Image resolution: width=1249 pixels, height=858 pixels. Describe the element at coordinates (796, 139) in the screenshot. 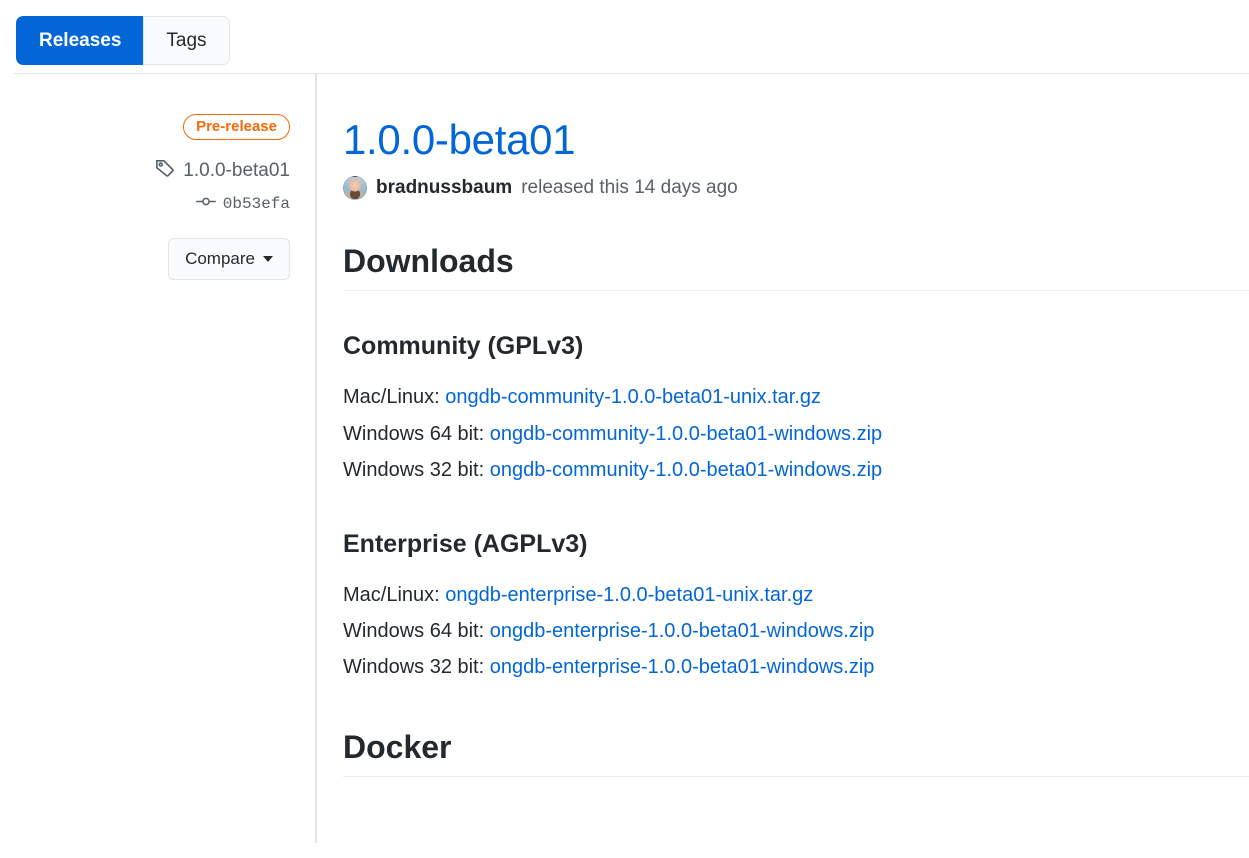

I see `release-title: 1.0.0-beta01` at that location.